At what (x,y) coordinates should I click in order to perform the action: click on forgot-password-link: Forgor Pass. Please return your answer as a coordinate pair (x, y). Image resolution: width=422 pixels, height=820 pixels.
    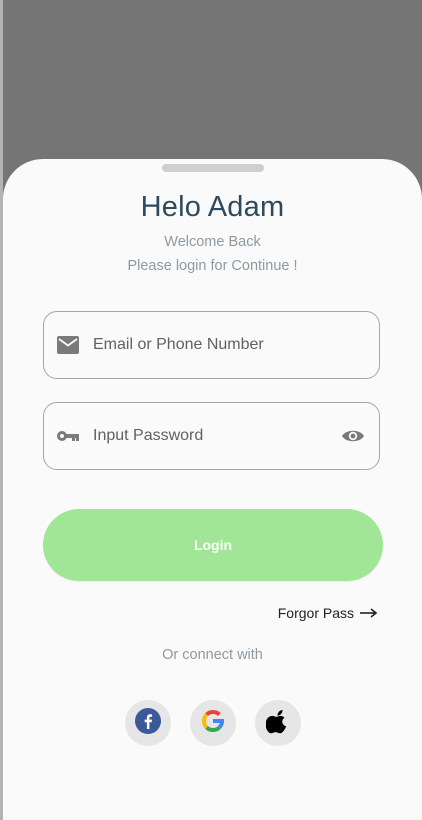
    Looking at the image, I should click on (328, 613).